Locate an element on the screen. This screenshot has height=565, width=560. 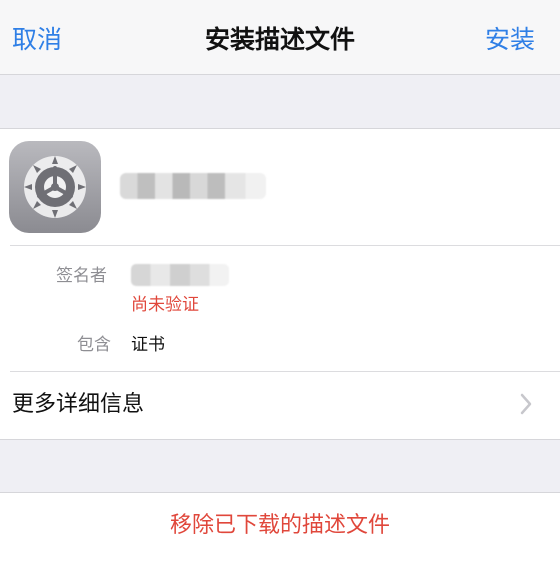
install-button: 安装 is located at coordinates (510, 40).